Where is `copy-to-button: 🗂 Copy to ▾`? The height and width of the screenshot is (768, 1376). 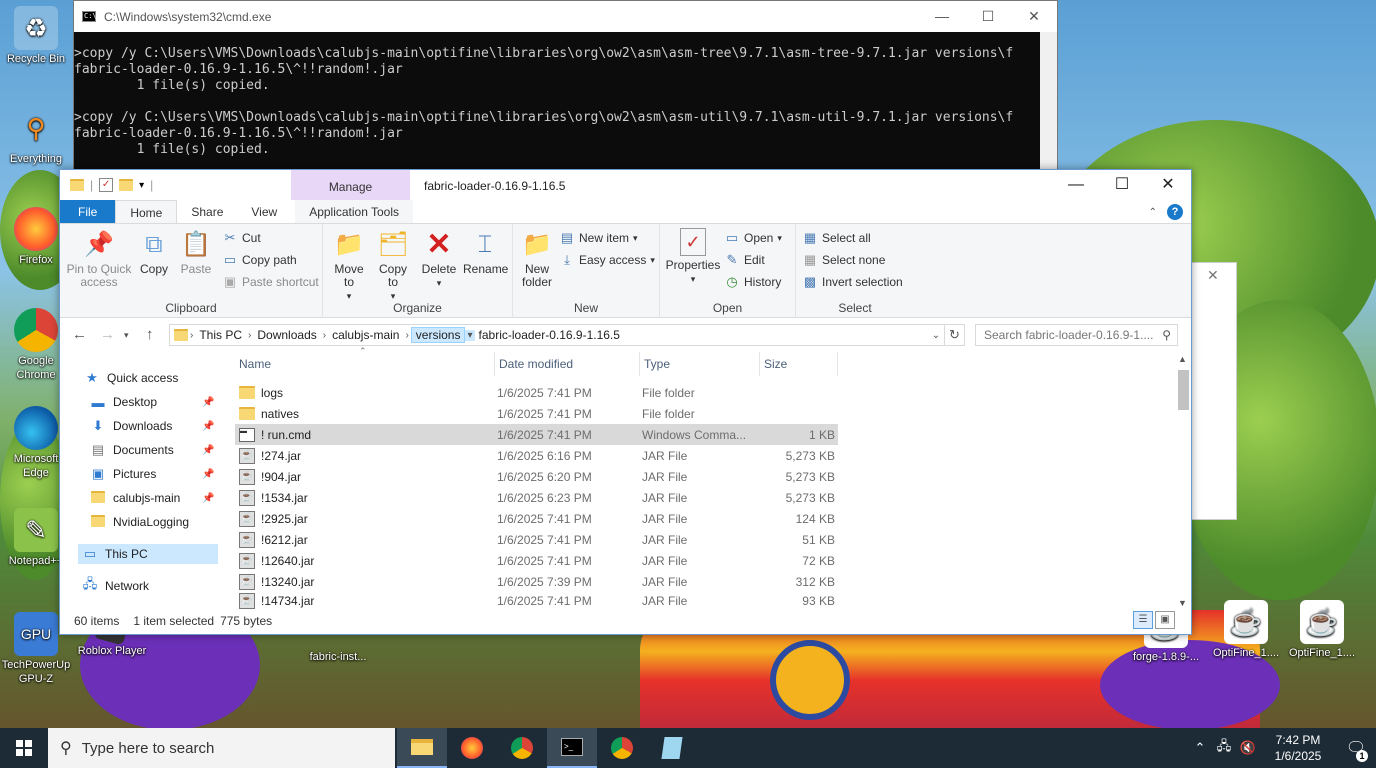
copy-to-button: 🗂 Copy to ▾ is located at coordinates (393, 265).